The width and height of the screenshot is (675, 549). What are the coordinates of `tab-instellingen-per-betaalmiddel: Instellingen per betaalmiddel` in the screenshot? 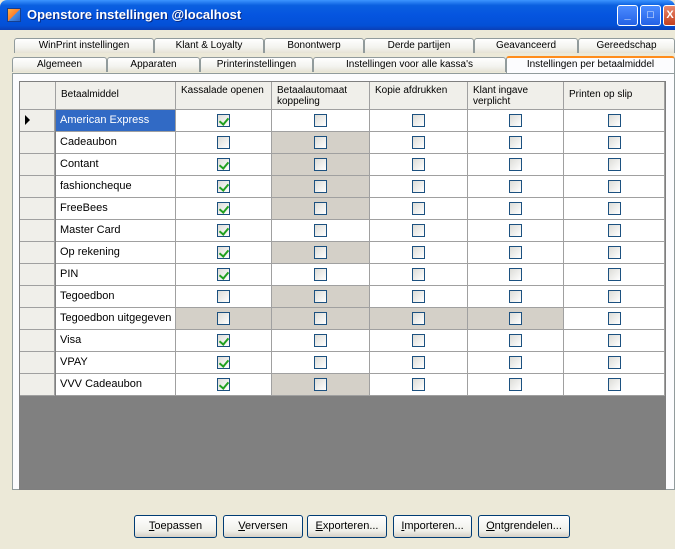 It's located at (590, 64).